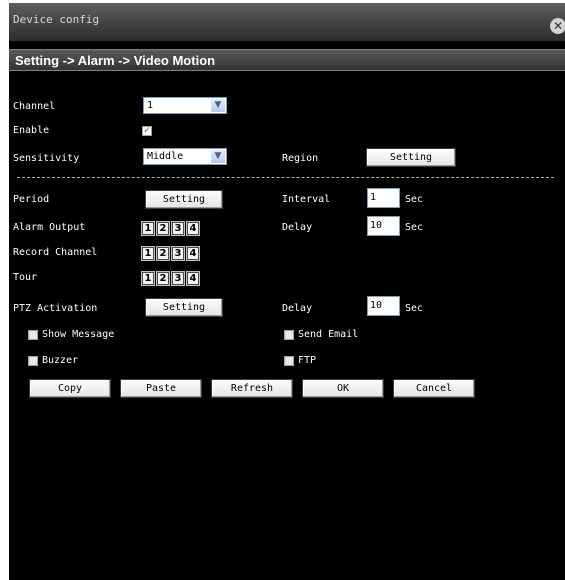 Image resolution: width=565 pixels, height=580 pixels. Describe the element at coordinates (184, 199) in the screenshot. I see `period-setting-button: Setting` at that location.